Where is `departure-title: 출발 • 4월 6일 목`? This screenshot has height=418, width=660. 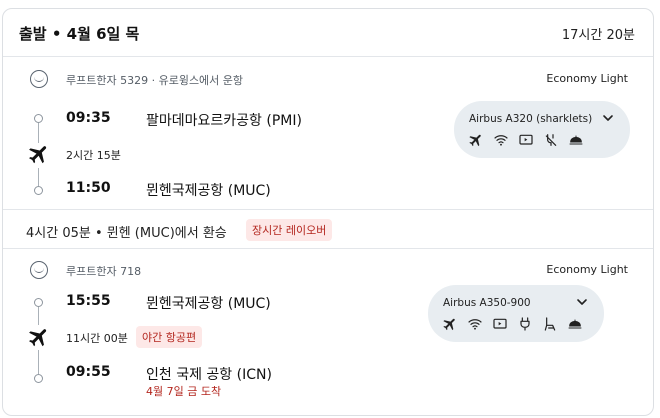
departure-title: 출발 • 4월 6일 목 is located at coordinates (79, 34).